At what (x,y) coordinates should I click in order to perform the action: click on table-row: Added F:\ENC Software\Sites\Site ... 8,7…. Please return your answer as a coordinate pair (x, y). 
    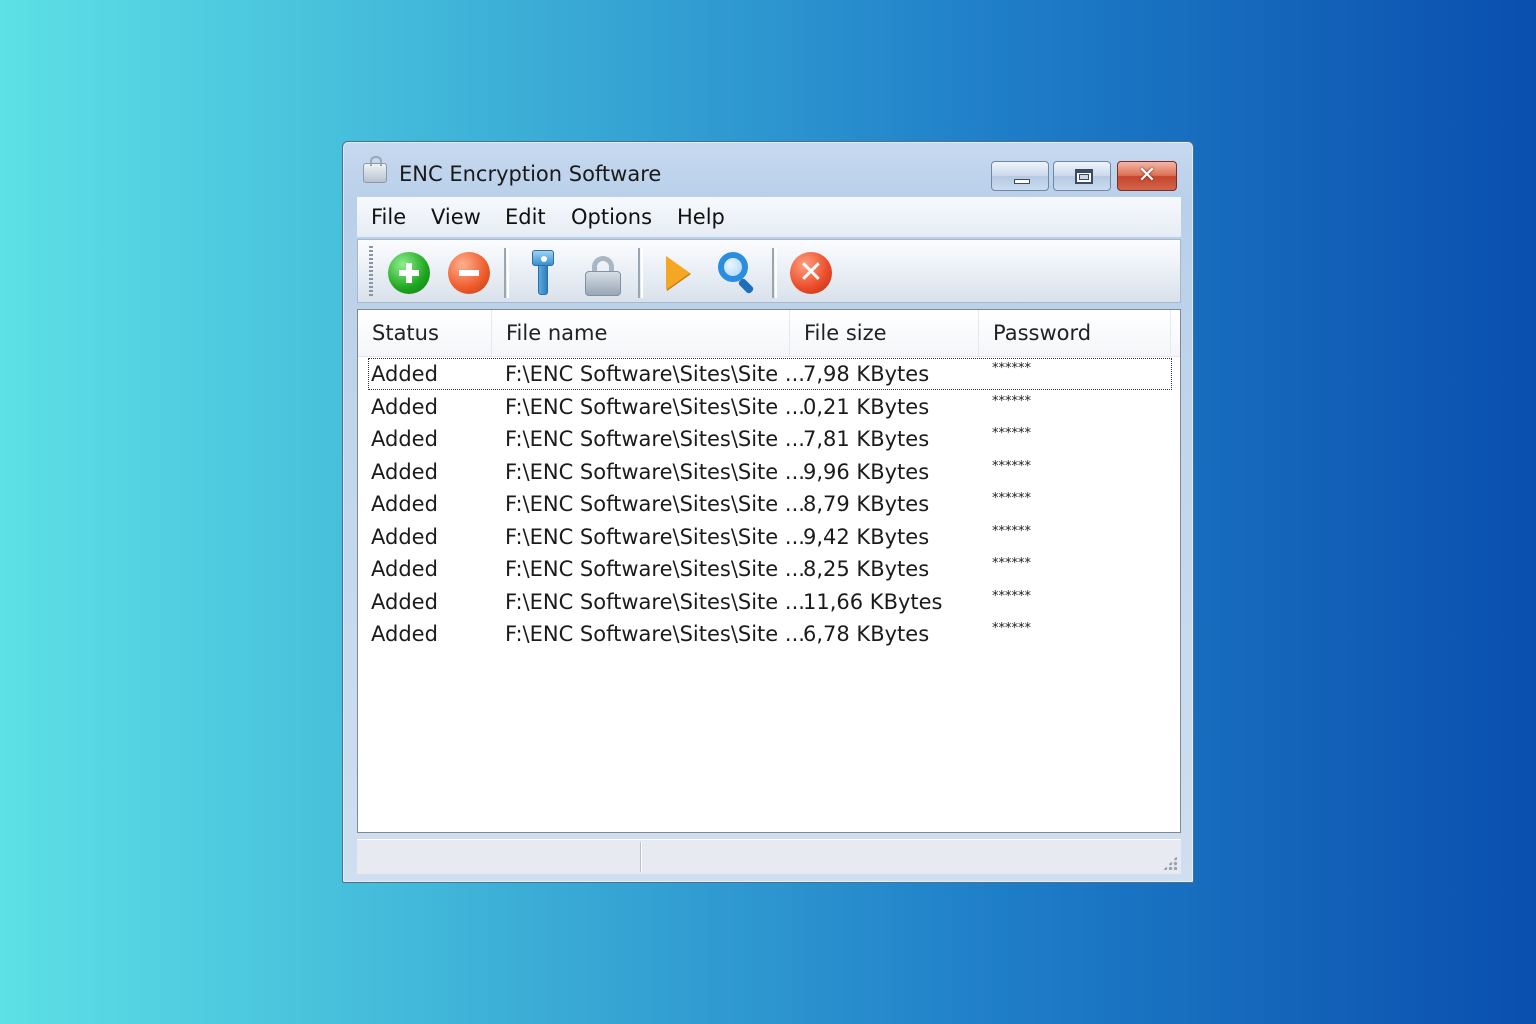
    Looking at the image, I should click on (769, 504).